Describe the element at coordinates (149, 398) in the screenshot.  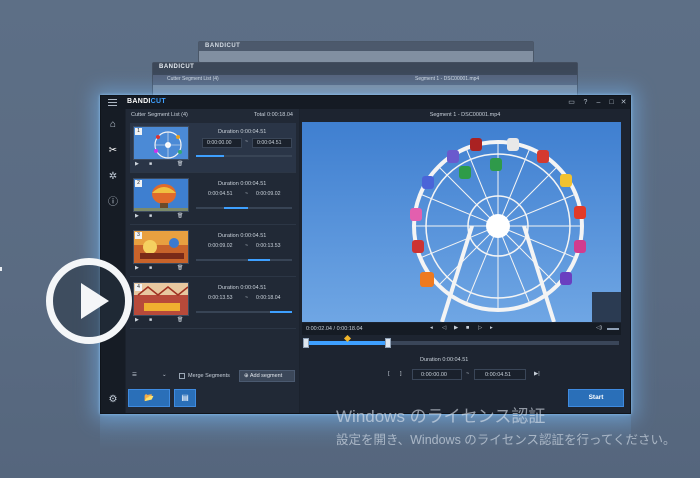
I see `open-file-button: 📂` at that location.